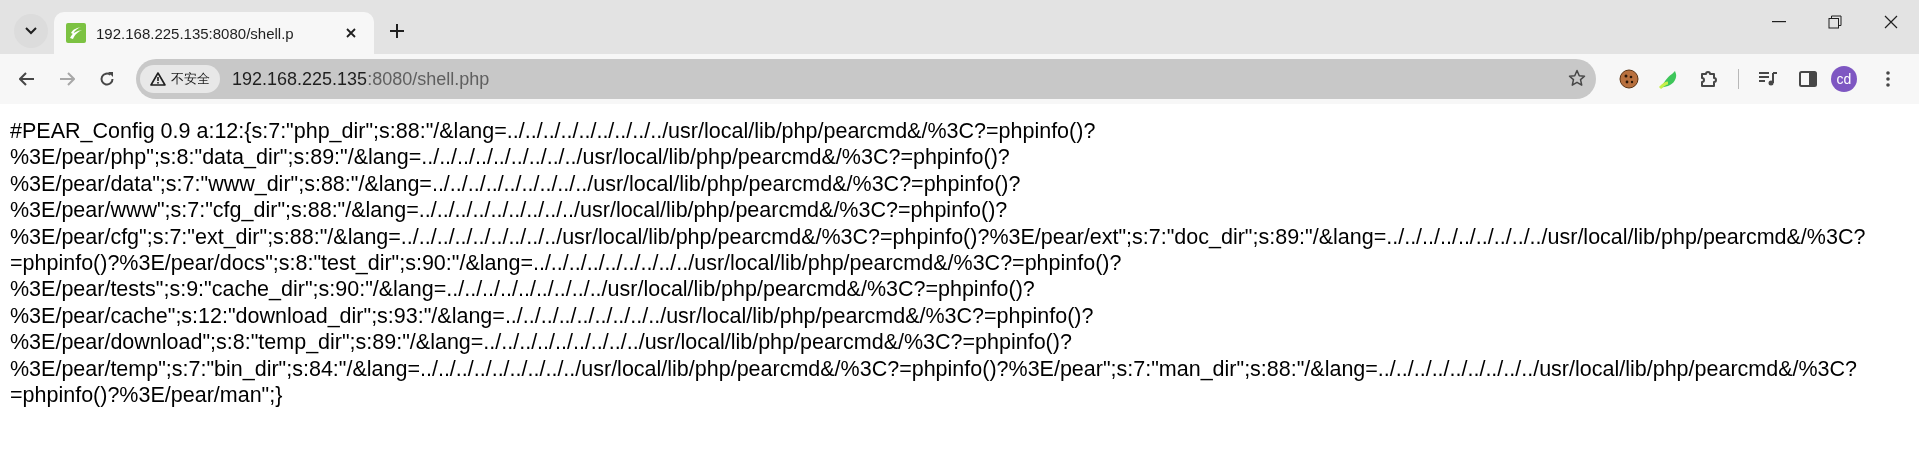  What do you see at coordinates (1808, 79) in the screenshot?
I see `side-panel-icon` at bounding box center [1808, 79].